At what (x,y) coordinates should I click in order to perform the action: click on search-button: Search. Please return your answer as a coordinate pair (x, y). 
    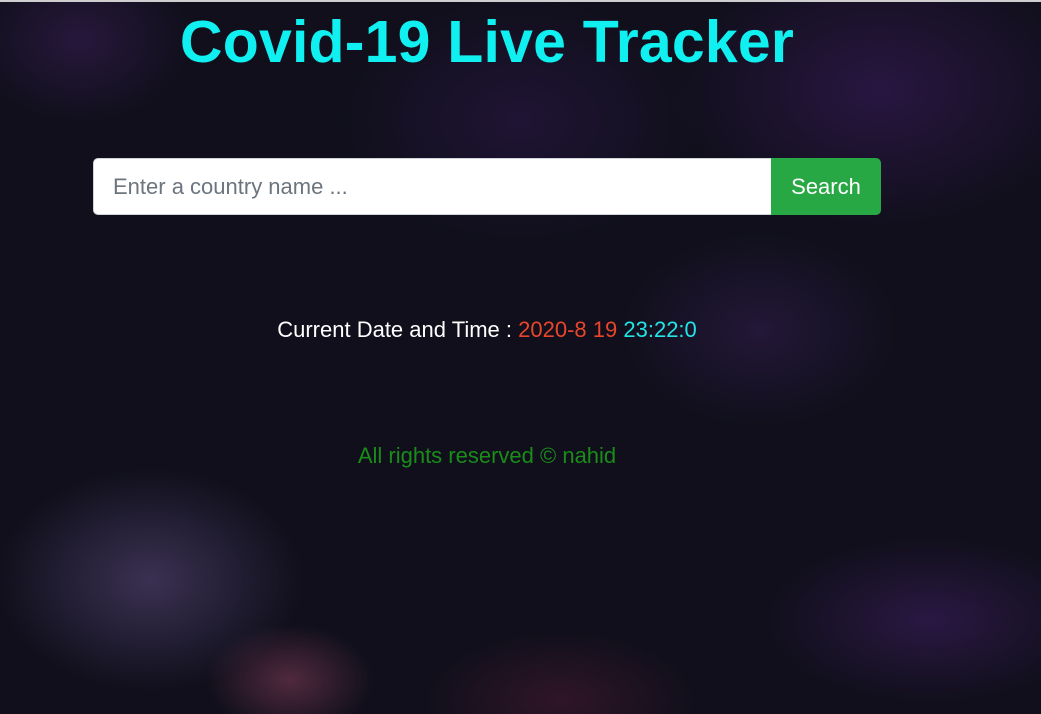
    Looking at the image, I should click on (826, 186).